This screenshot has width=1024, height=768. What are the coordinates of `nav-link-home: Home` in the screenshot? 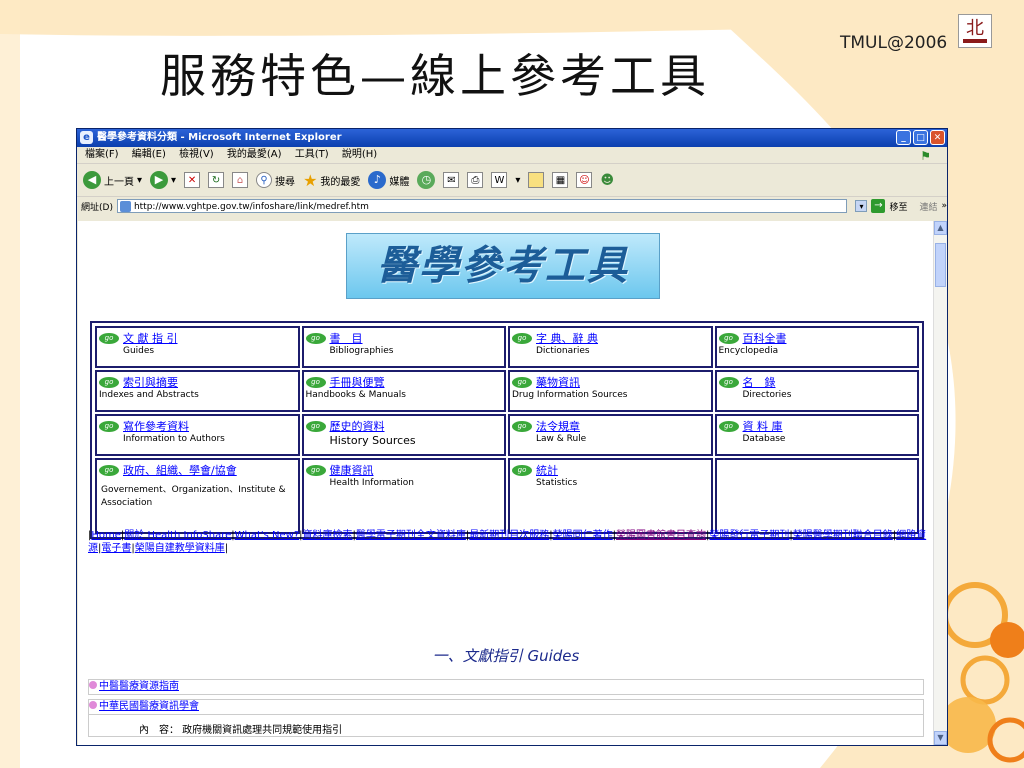 It's located at (106, 535).